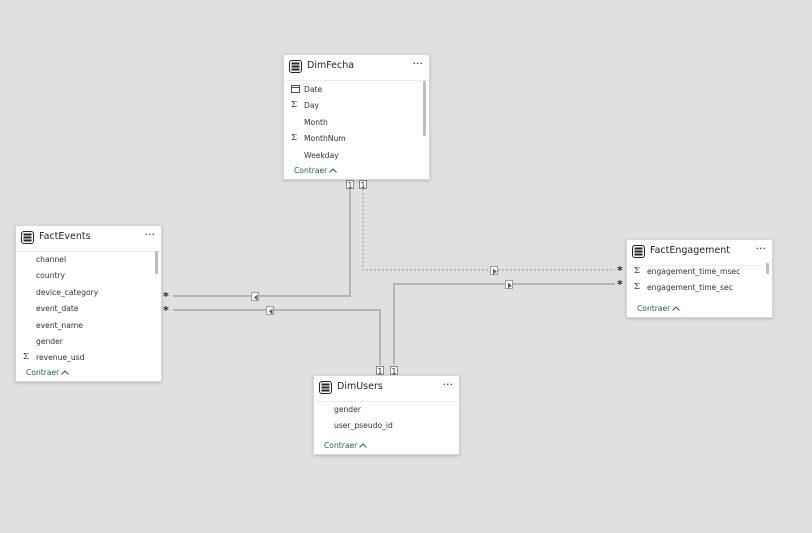 This screenshot has height=533, width=812. I want to click on table-title: DimUsers, so click(360, 386).